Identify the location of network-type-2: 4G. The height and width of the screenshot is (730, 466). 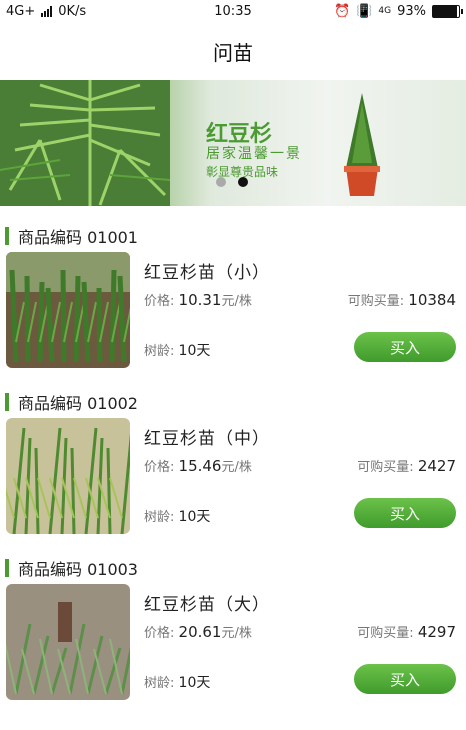
(385, 11).